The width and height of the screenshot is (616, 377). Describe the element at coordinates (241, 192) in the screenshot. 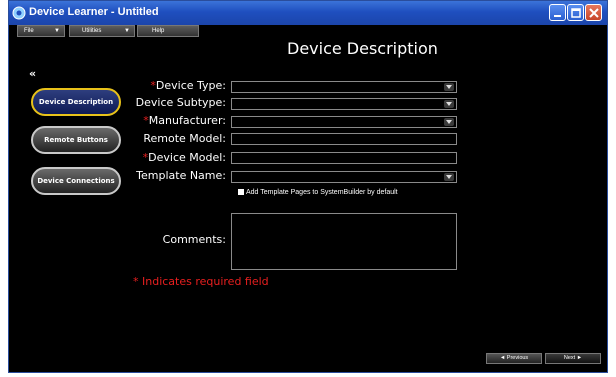

I see `add-template-checkbox` at that location.